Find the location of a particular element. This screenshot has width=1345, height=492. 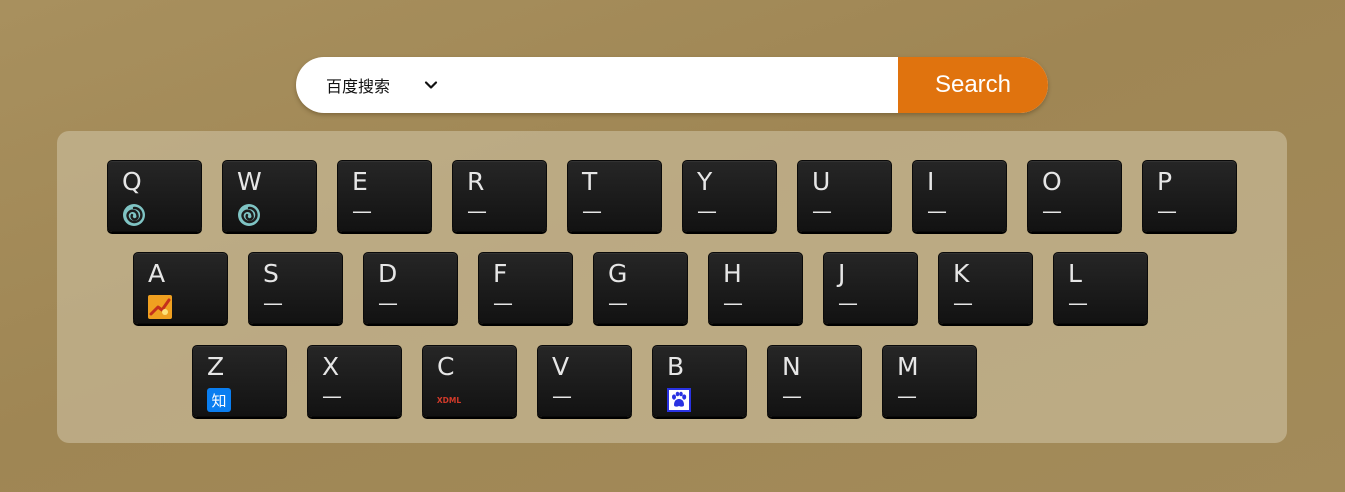

keyboard-row-1: Q W E — R — T — Y — U — I — O — P — is located at coordinates (672, 196).